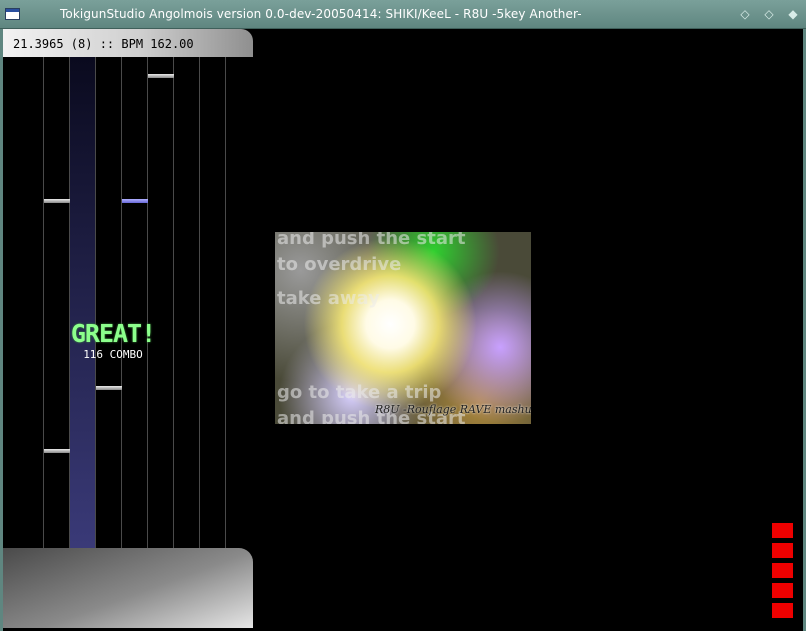  Describe the element at coordinates (128, 588) in the screenshot. I see `bottom-panel` at that location.